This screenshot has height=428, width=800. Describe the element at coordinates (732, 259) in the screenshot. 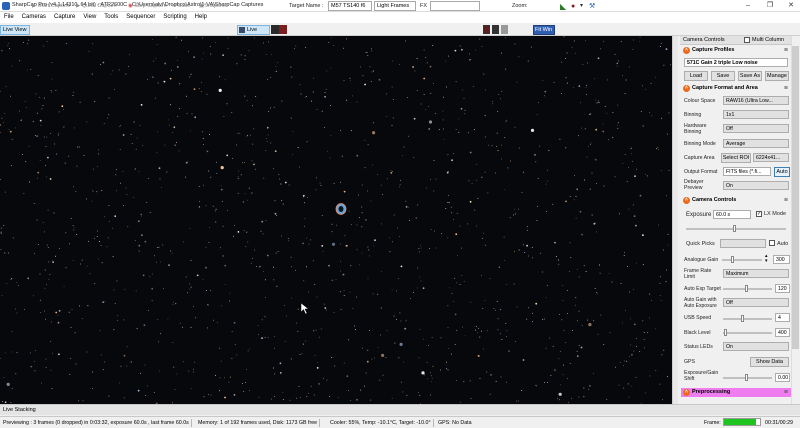

I see `analogue-gain-thumb` at that location.